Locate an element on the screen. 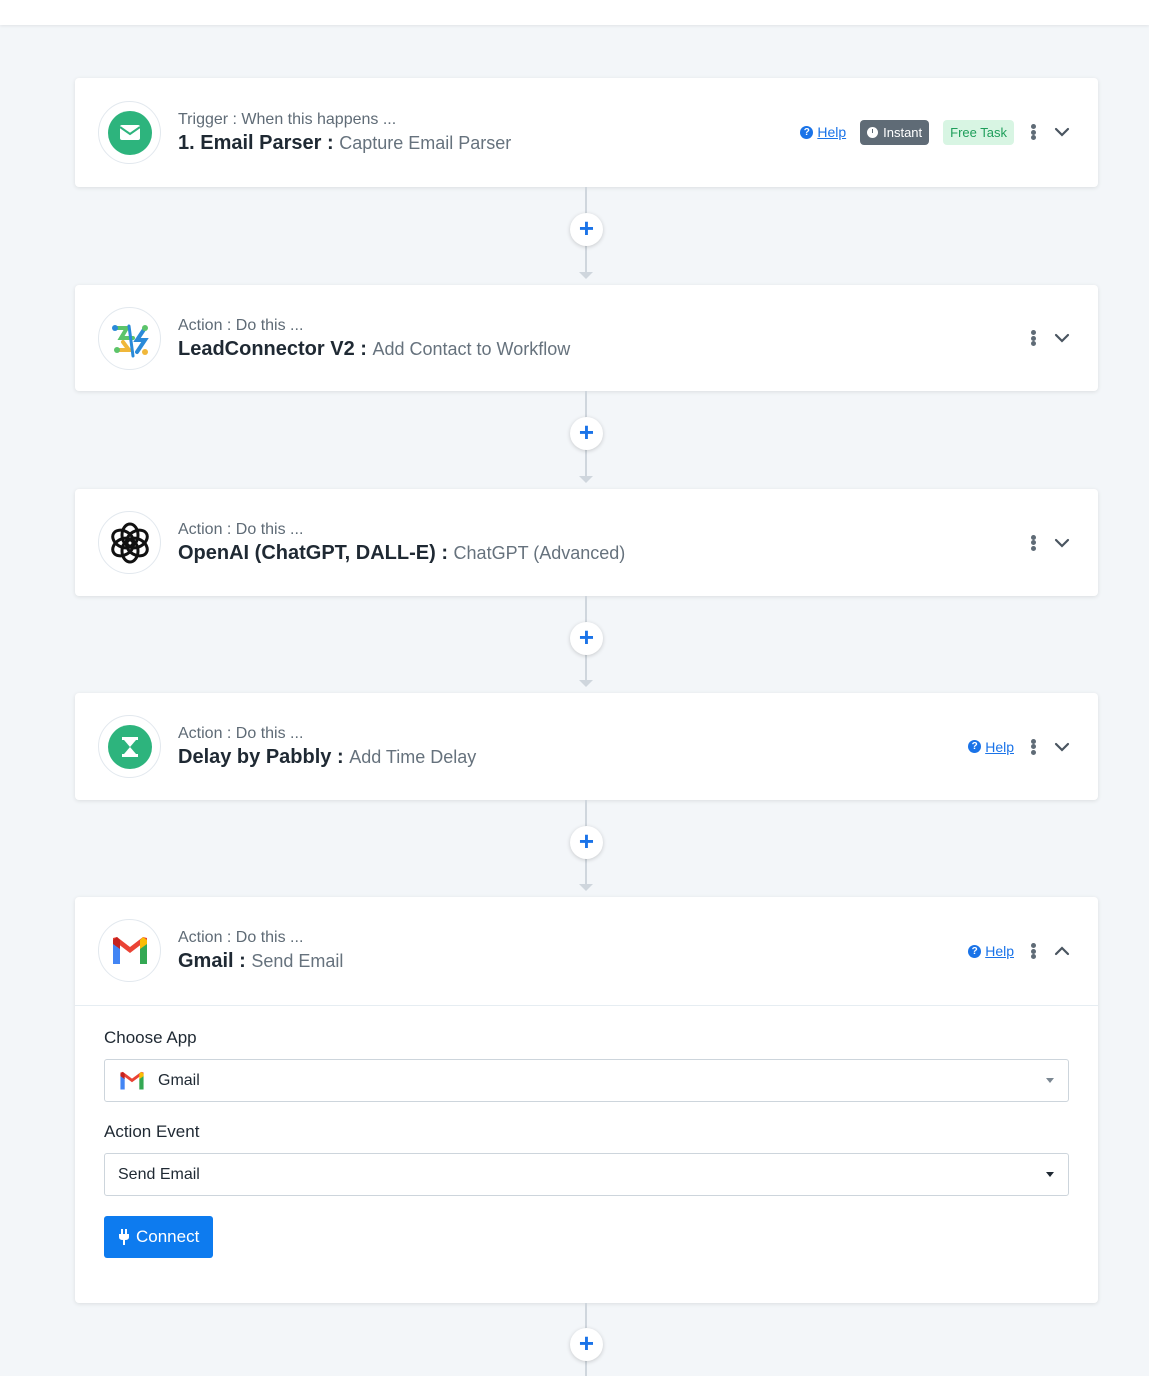 This screenshot has height=1376, width=1149. plug-icon is located at coordinates (124, 1237).